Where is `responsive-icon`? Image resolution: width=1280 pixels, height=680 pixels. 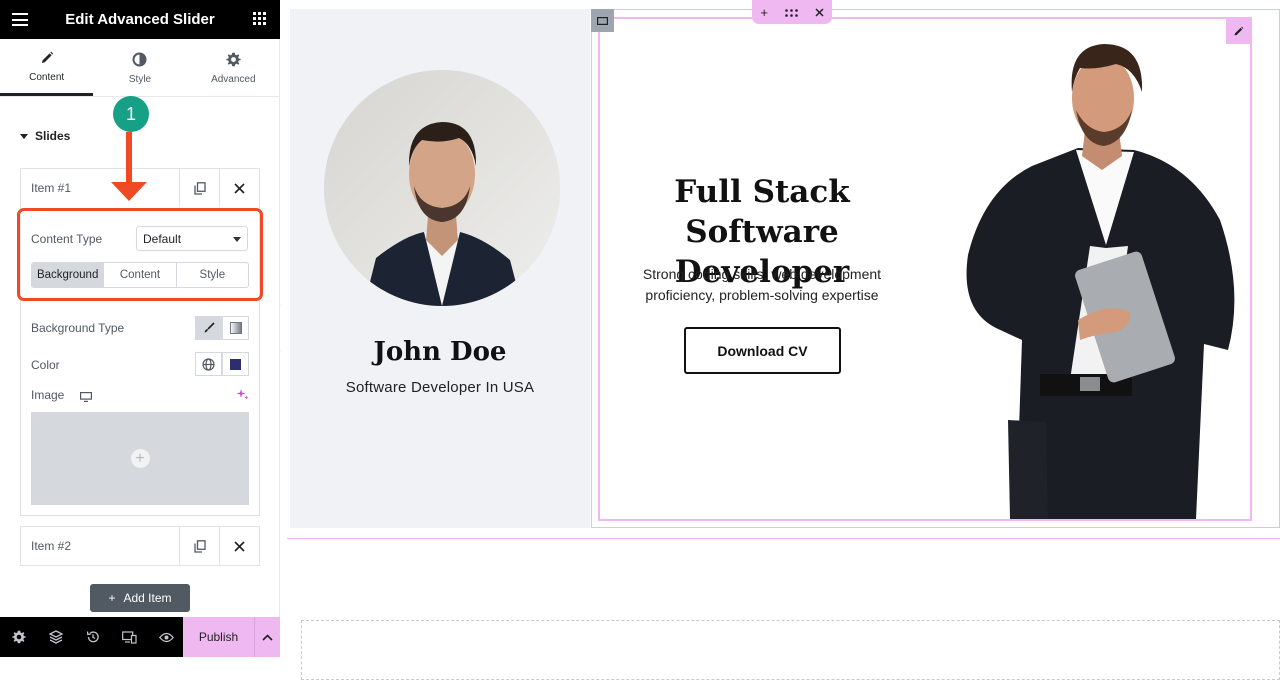 responsive-icon is located at coordinates (129, 637).